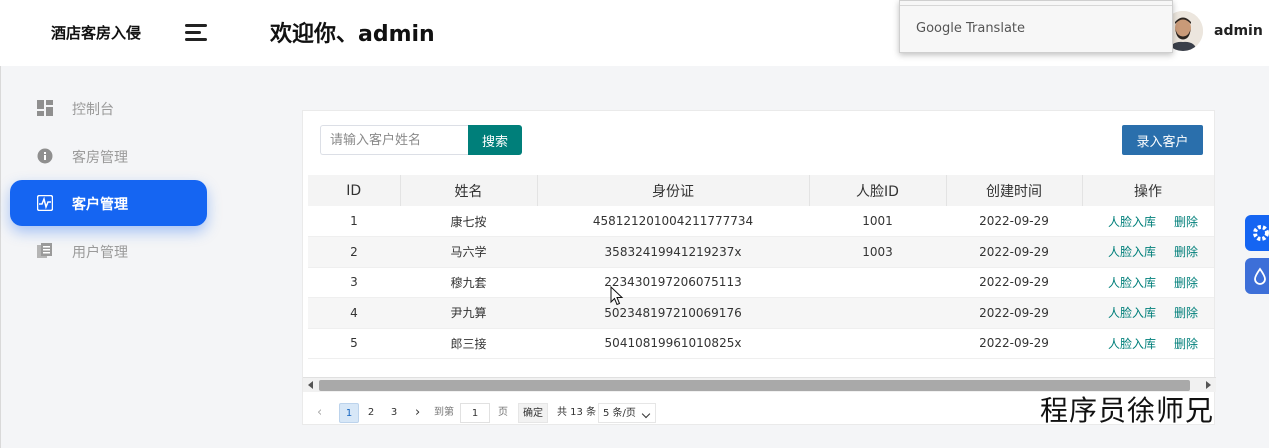 The width and height of the screenshot is (1269, 448). What do you see at coordinates (673, 313) in the screenshot?
I see `cell-idcard: 502348197210069176` at bounding box center [673, 313].